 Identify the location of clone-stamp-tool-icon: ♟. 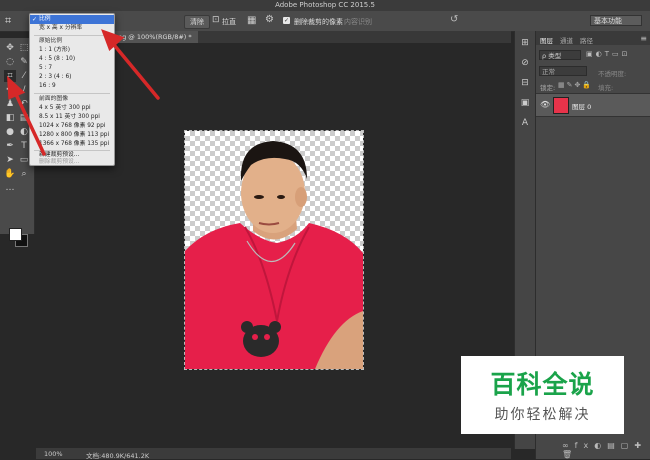
(10, 104).